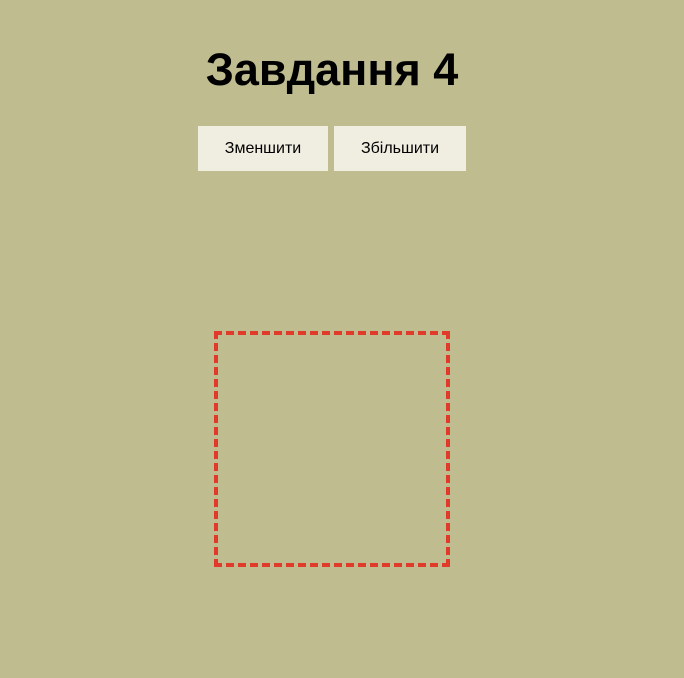  I want to click on page-title: Завдання 4, so click(332, 69).